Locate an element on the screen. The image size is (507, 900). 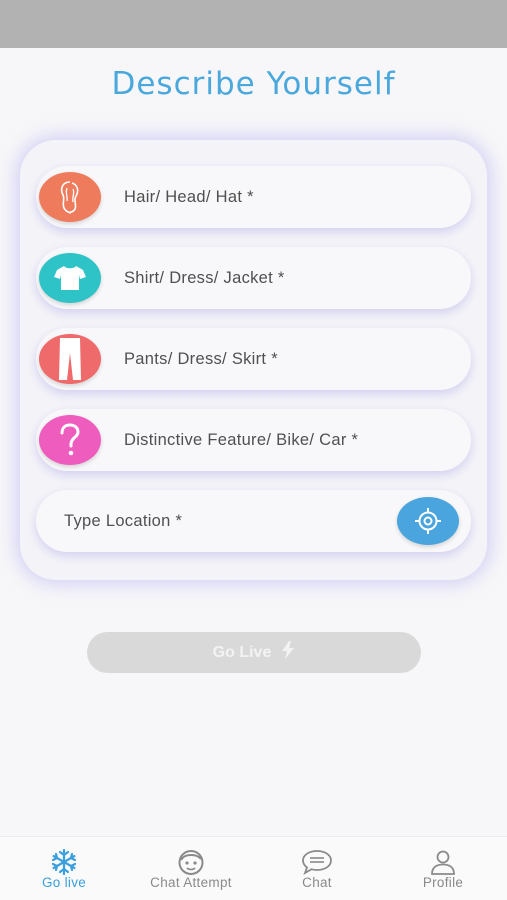
page-title: Describe Yourself is located at coordinates (253, 84).